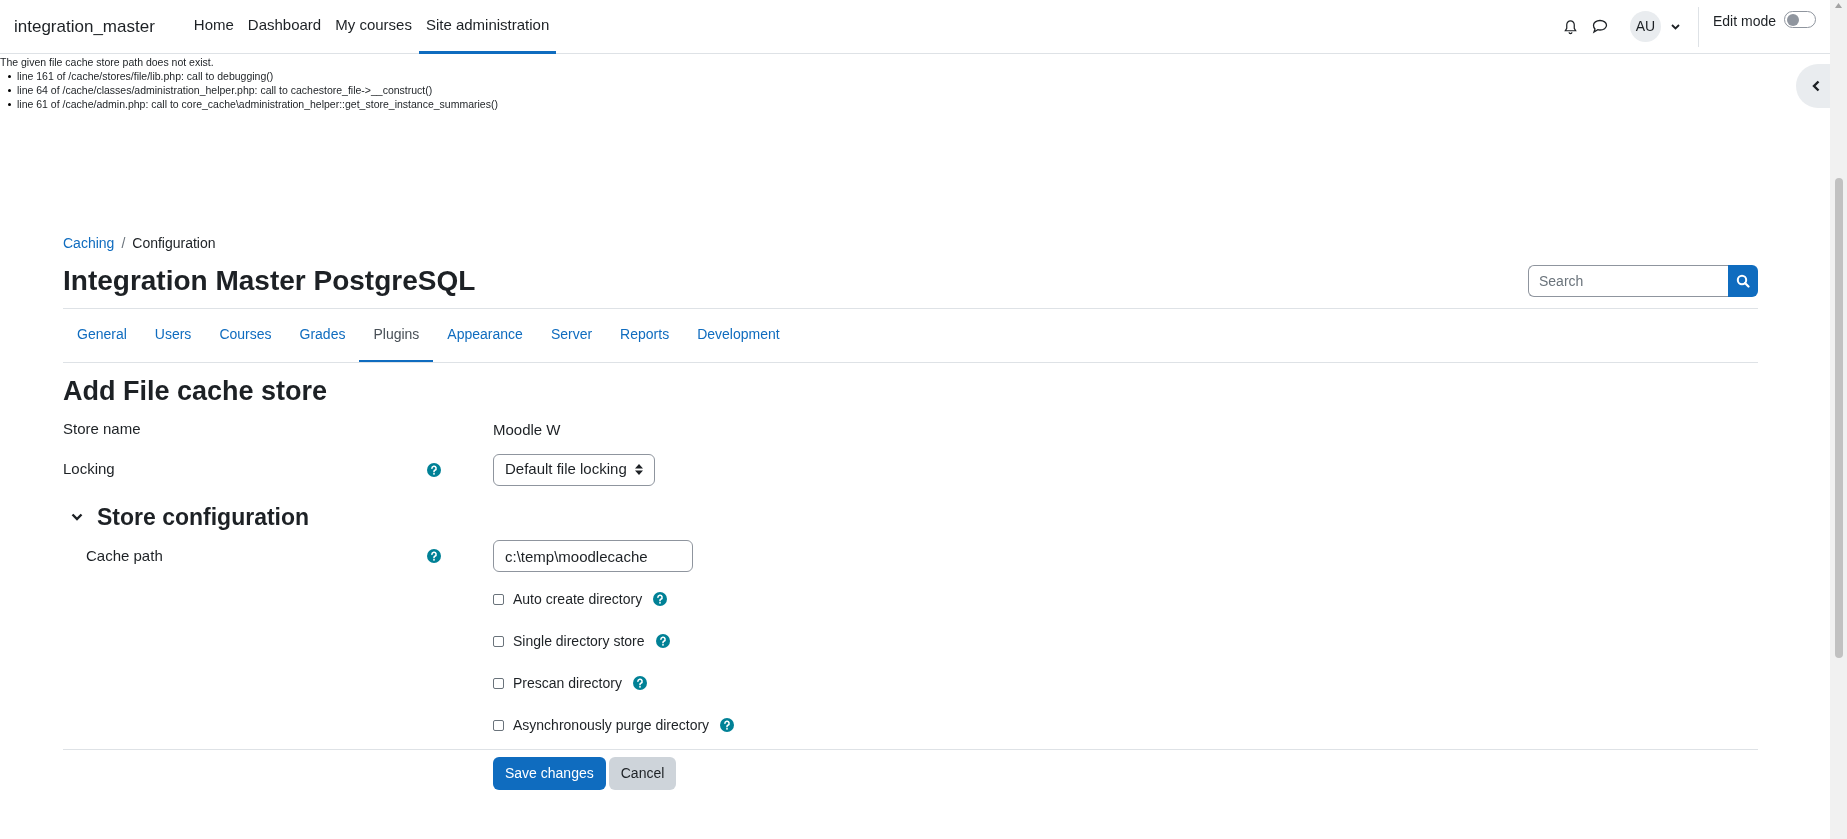 The width and height of the screenshot is (1847, 839). What do you see at coordinates (257, 104) in the screenshot?
I see `stack-trace-line: line 61 of /cache/admin.php: call to core_cache\administration_helper::get_store_instance_summaries()` at bounding box center [257, 104].